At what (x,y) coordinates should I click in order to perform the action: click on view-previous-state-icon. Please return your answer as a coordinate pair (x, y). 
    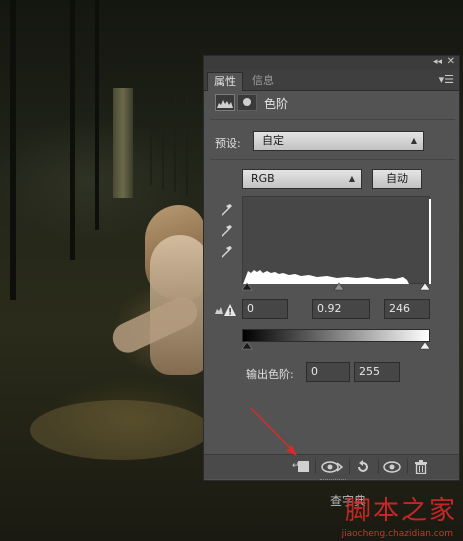
    Looking at the image, I should click on (332, 466).